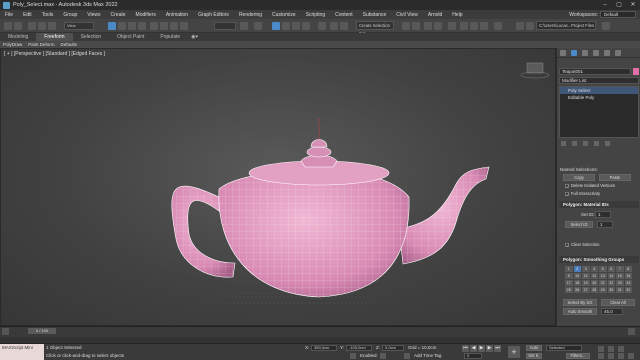  What do you see at coordinates (306, 26) in the screenshot?
I see `spinner-snap-icon` at bounding box center [306, 26].